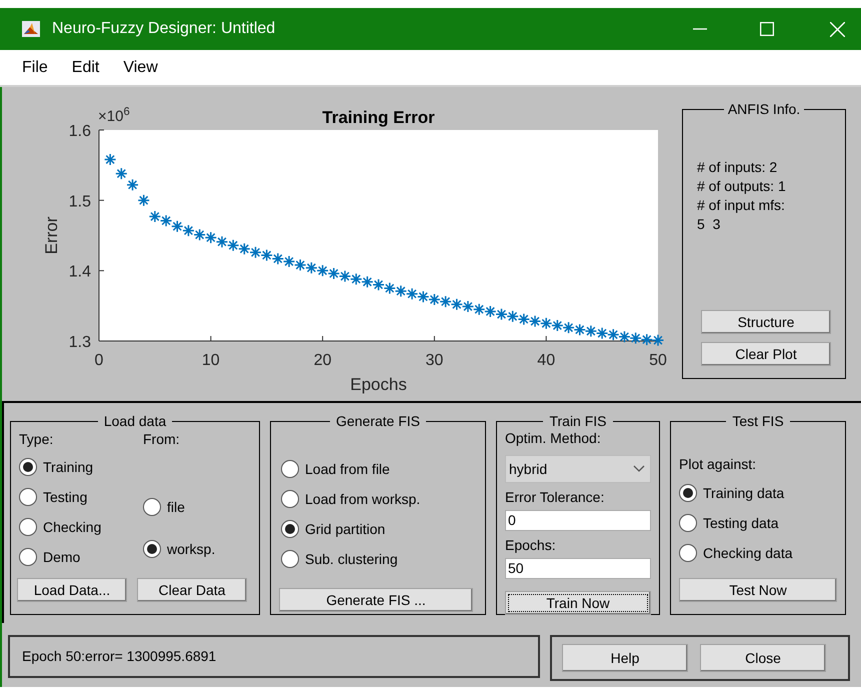  Describe the element at coordinates (766, 354) in the screenshot. I see `panel-button: Clear Plot` at that location.